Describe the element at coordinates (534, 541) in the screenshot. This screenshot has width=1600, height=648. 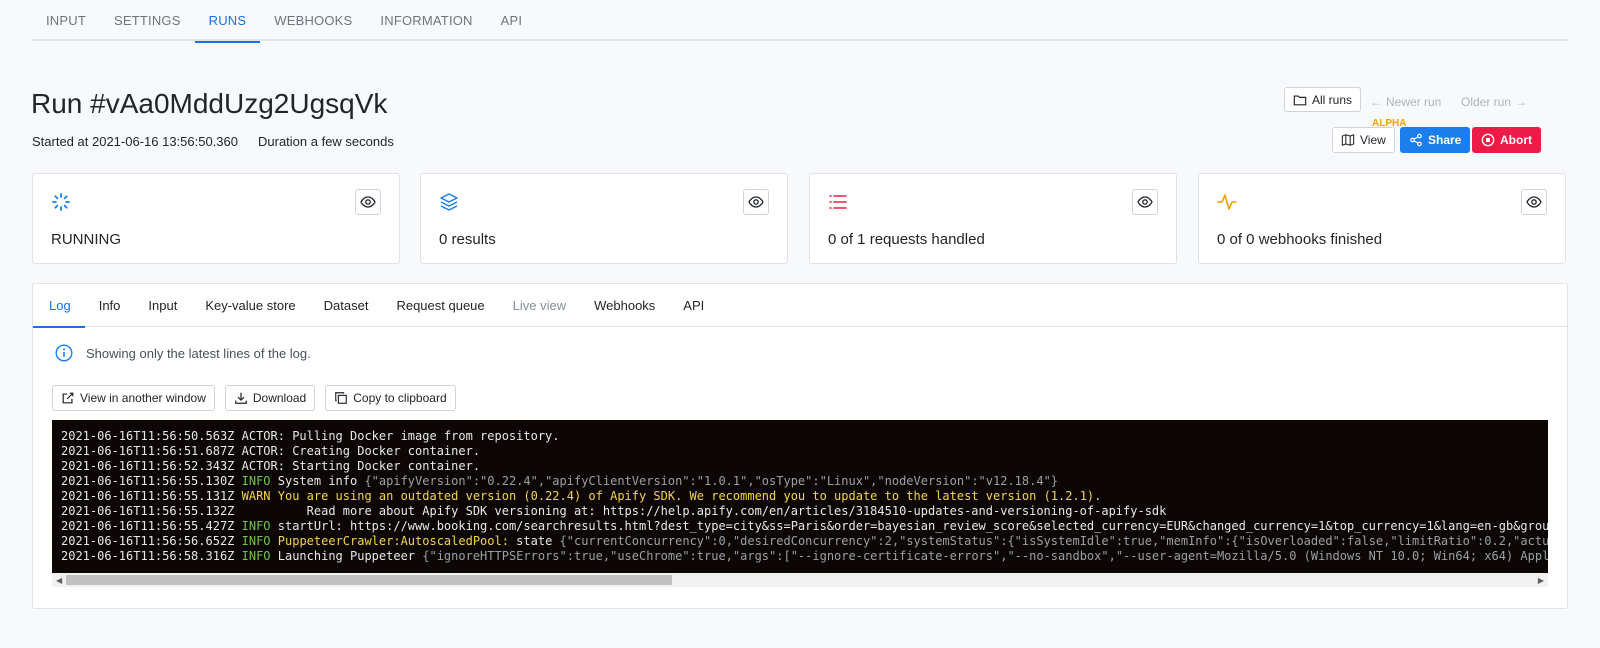
I see `log-message: state` at that location.